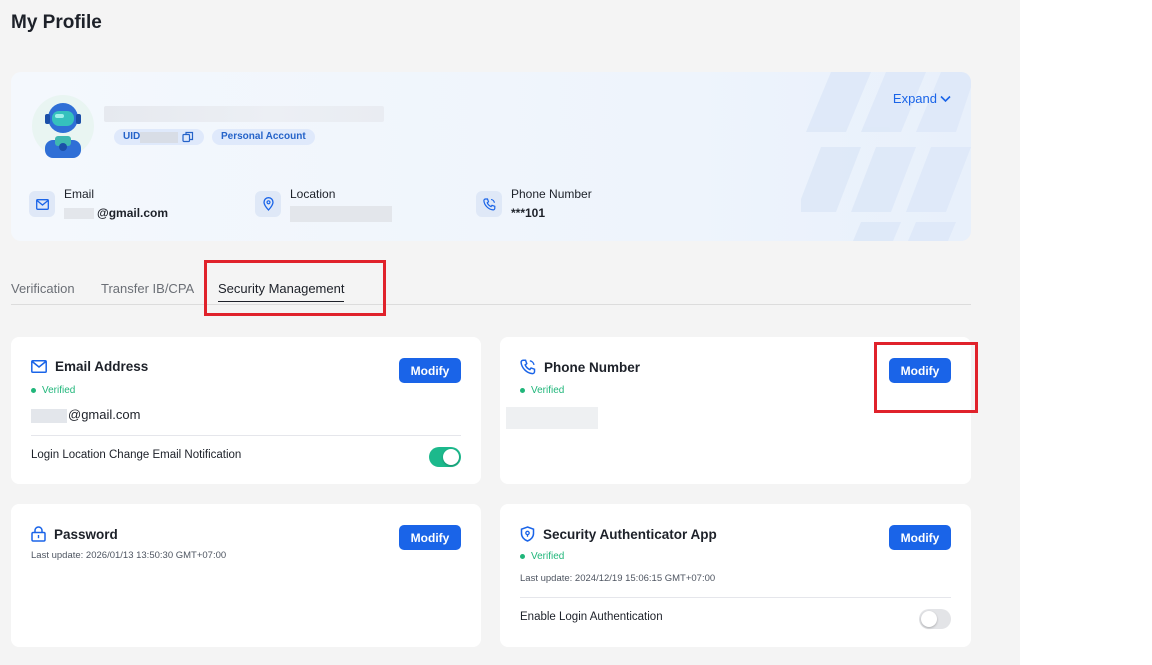 The image size is (1152, 665). Describe the element at coordinates (56, 22) in the screenshot. I see `page-title: My Profile` at that location.